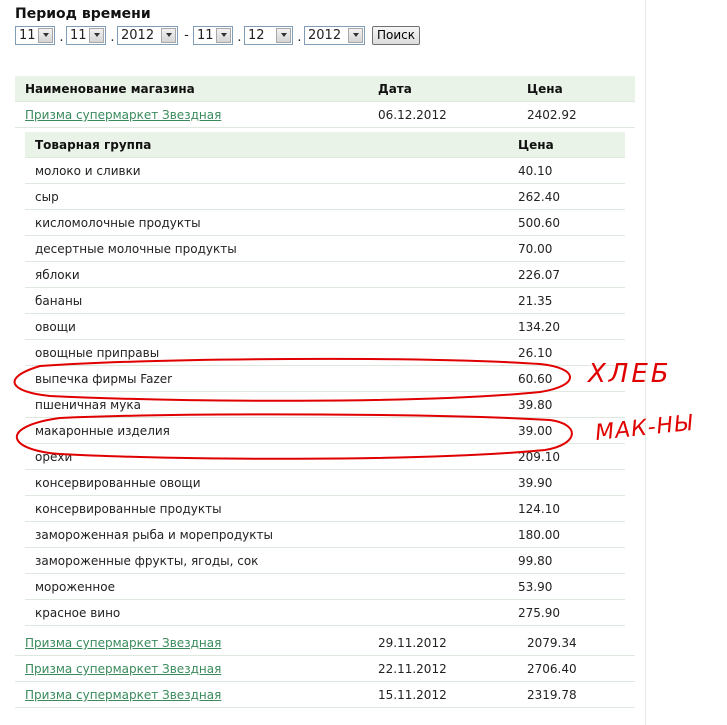 This screenshot has height=725, width=727. I want to click on list-item: сыр 262.40, so click(325, 197).